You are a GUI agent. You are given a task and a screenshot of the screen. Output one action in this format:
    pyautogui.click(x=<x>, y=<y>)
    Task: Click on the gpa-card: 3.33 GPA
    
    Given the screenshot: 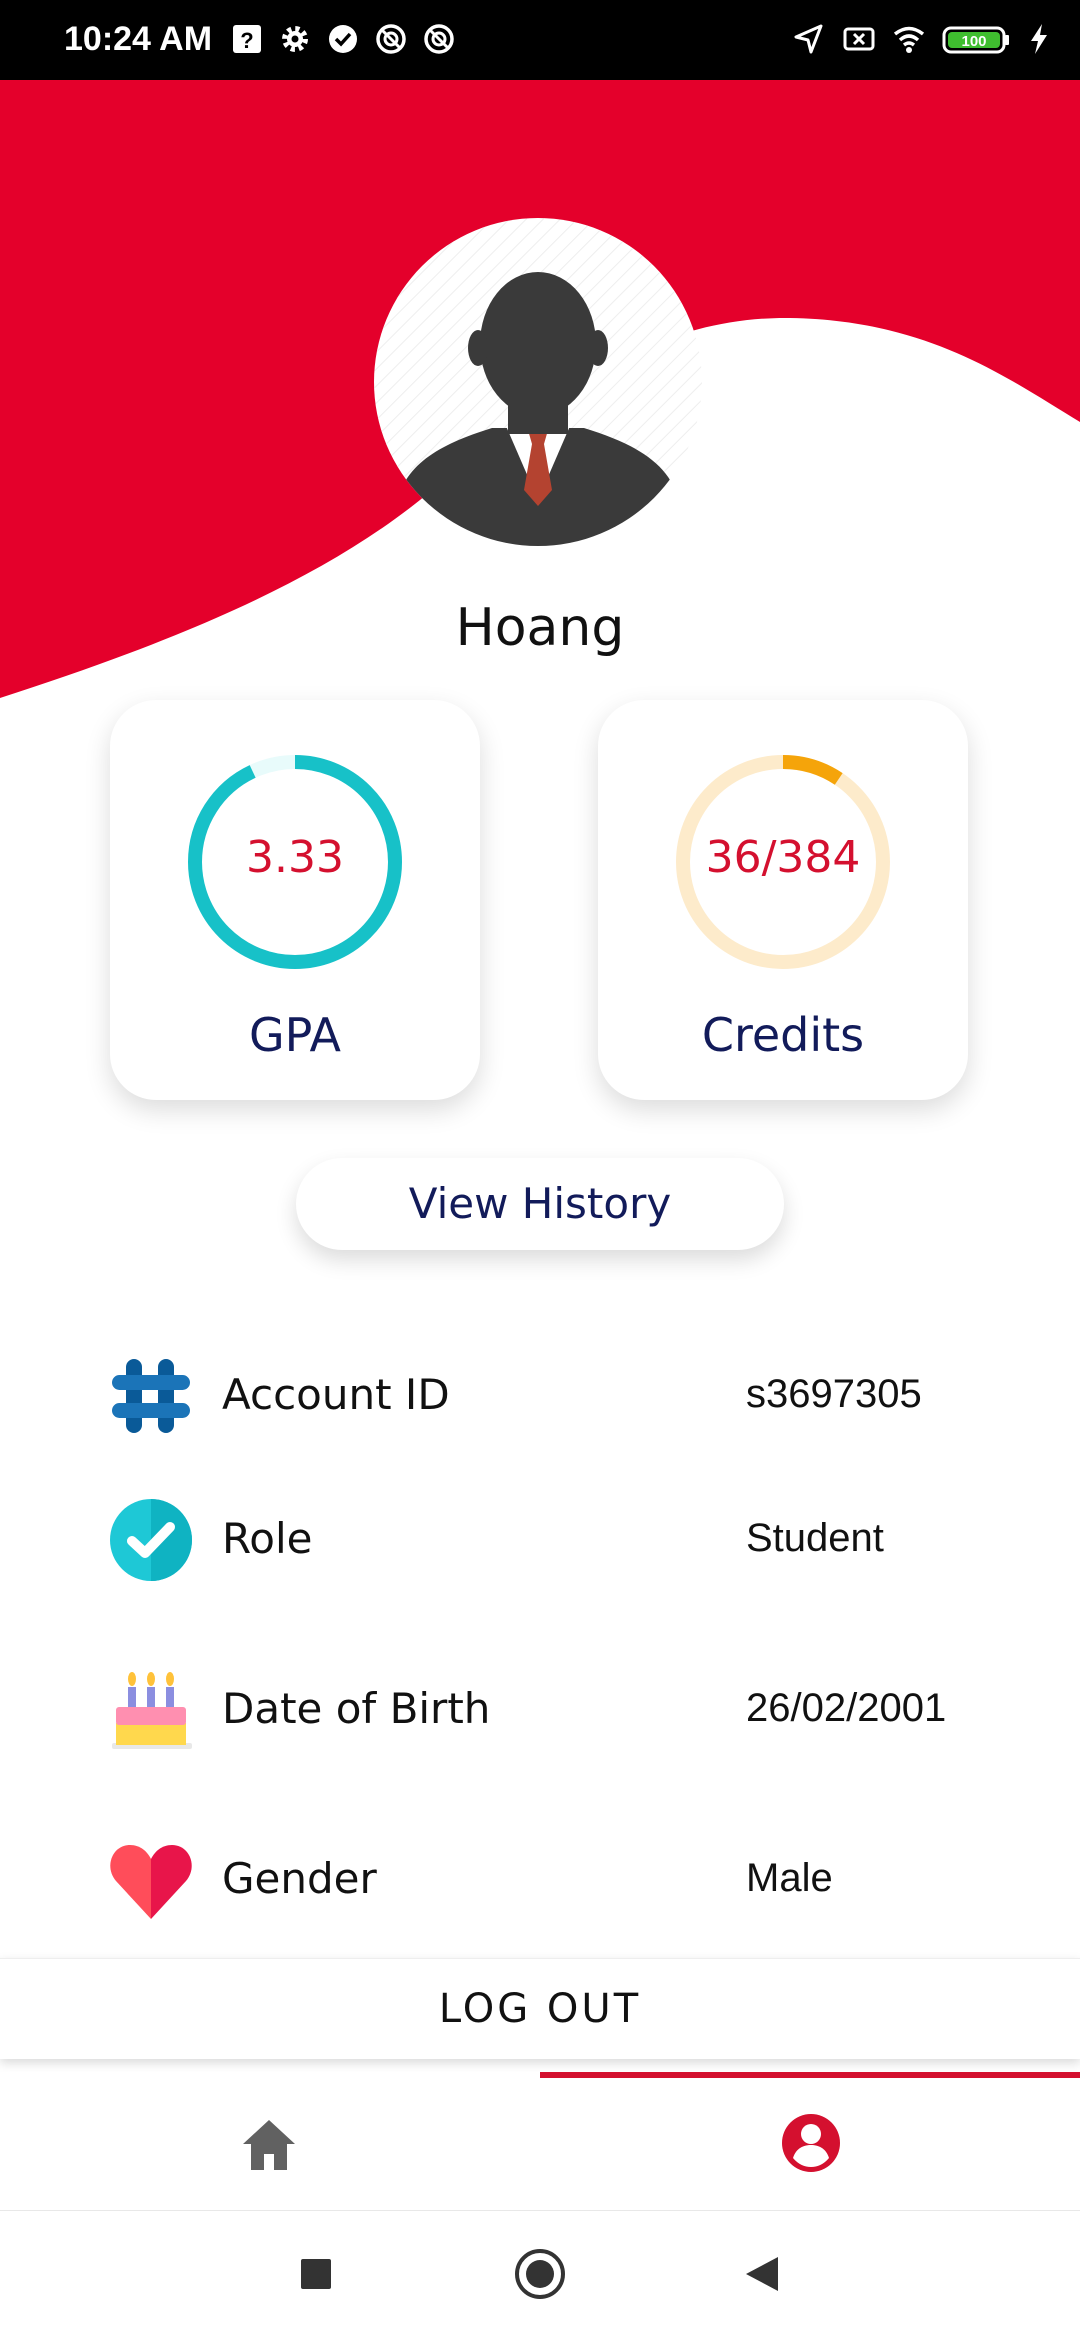 What is the action you would take?
    pyautogui.click(x=295, y=900)
    